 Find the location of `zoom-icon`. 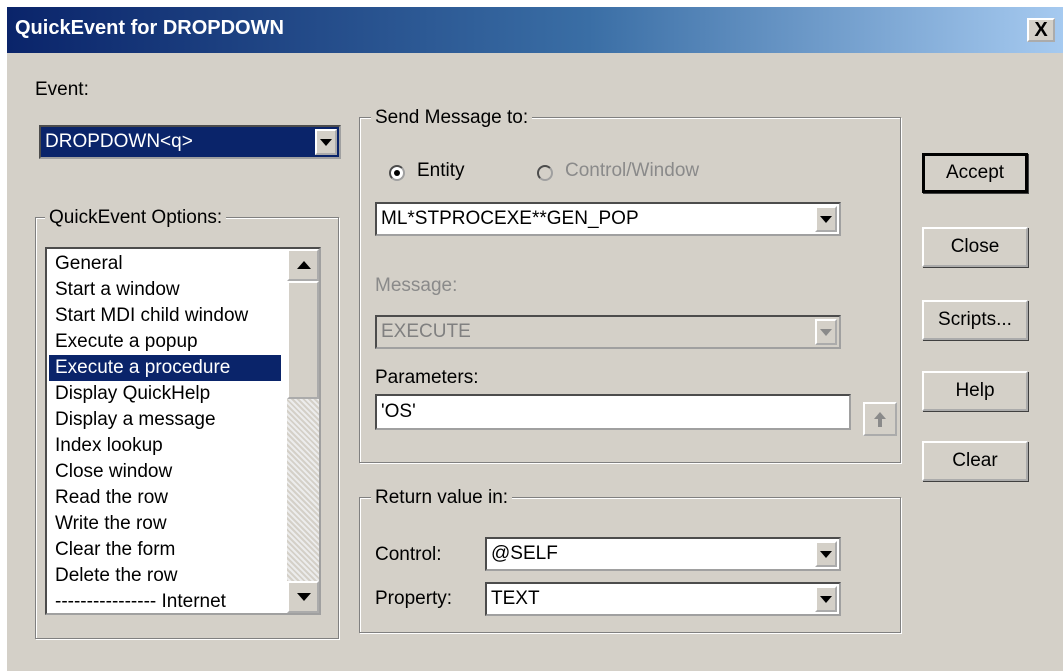

zoom-icon is located at coordinates (880, 419).